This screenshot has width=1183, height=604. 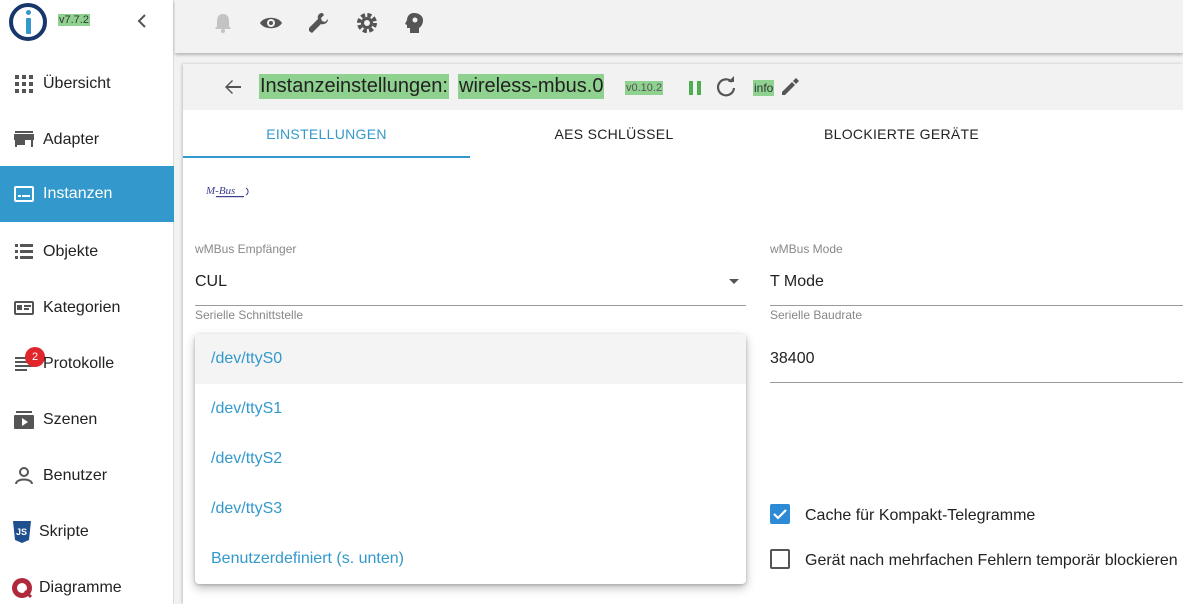 What do you see at coordinates (797, 282) in the screenshot?
I see `mode-select-value: T Mode` at bounding box center [797, 282].